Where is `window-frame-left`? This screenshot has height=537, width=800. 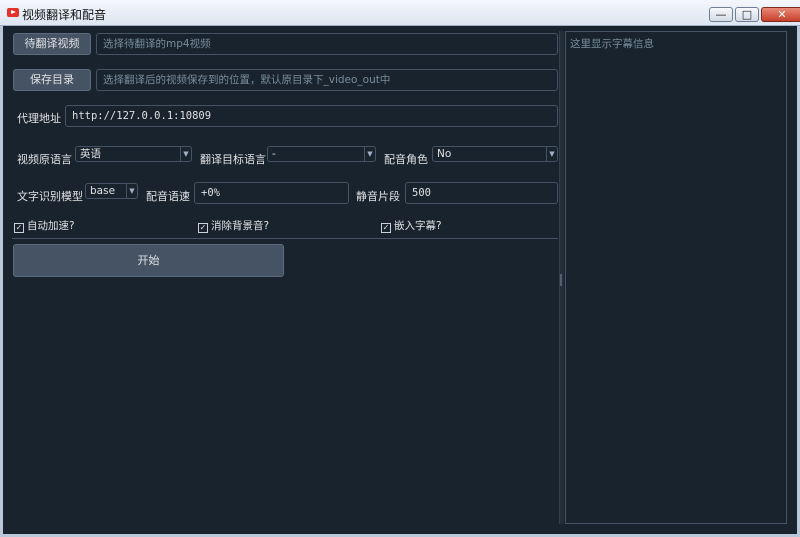 window-frame-left is located at coordinates (1, 281).